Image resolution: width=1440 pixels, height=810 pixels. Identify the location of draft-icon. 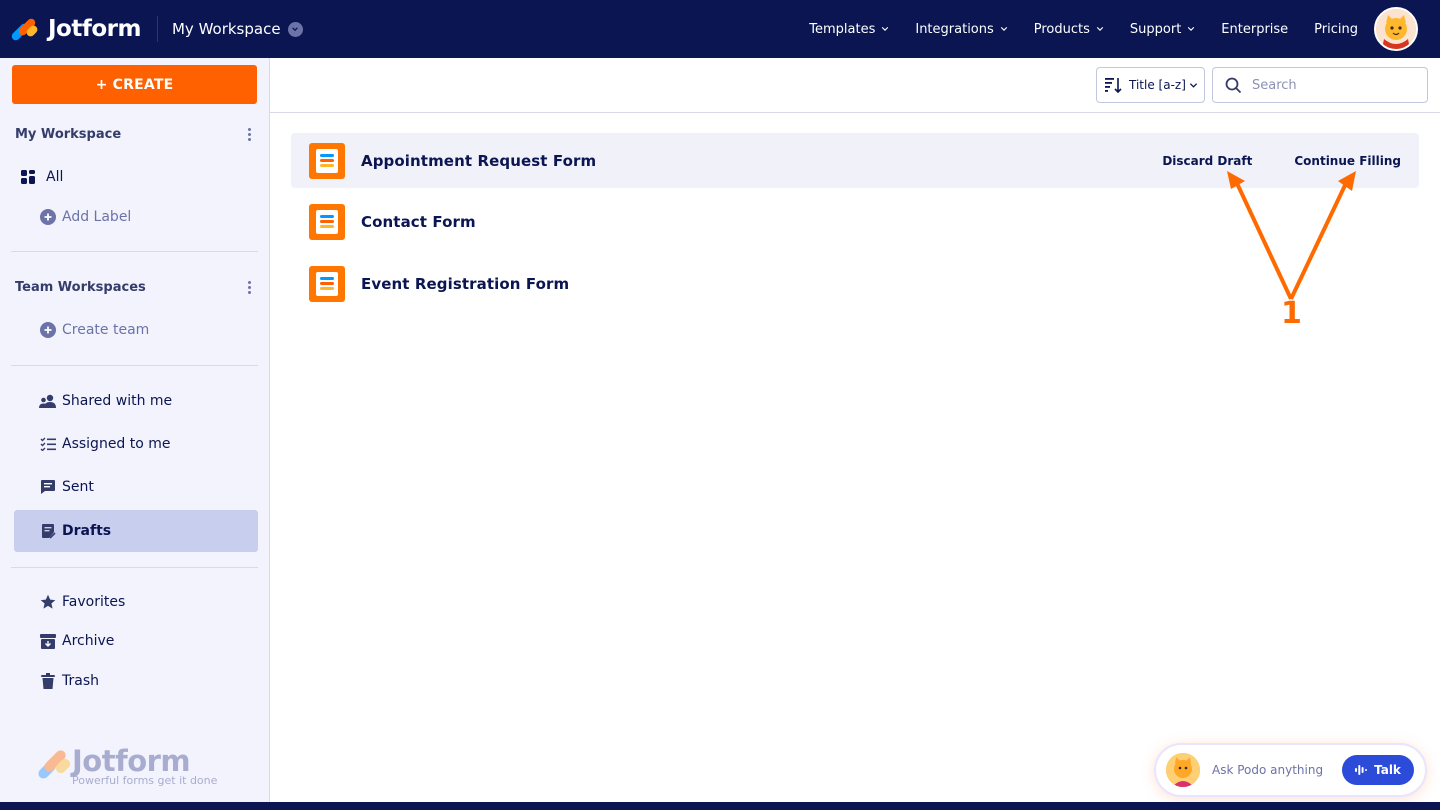
(48, 531).